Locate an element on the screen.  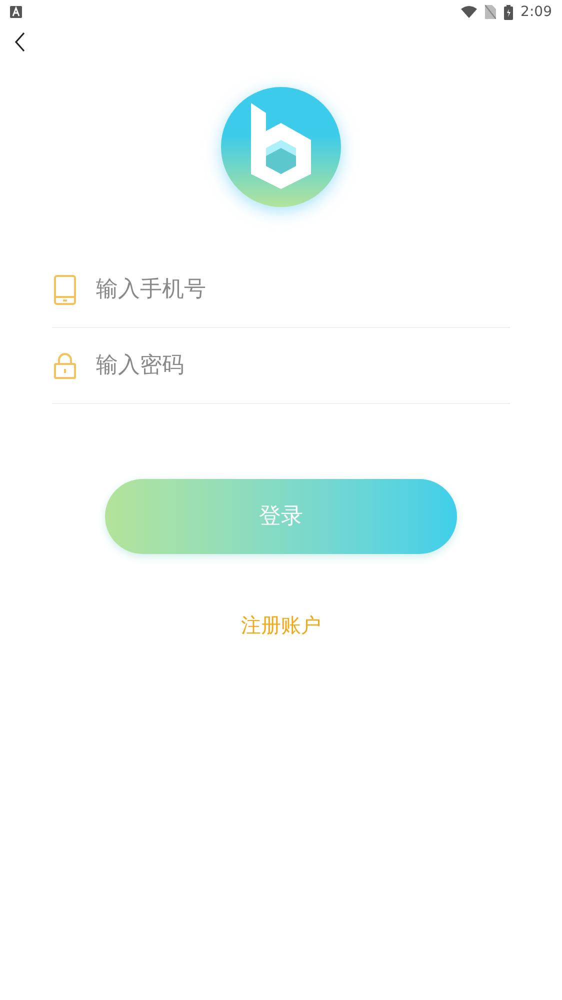
wifi-icon is located at coordinates (468, 12).